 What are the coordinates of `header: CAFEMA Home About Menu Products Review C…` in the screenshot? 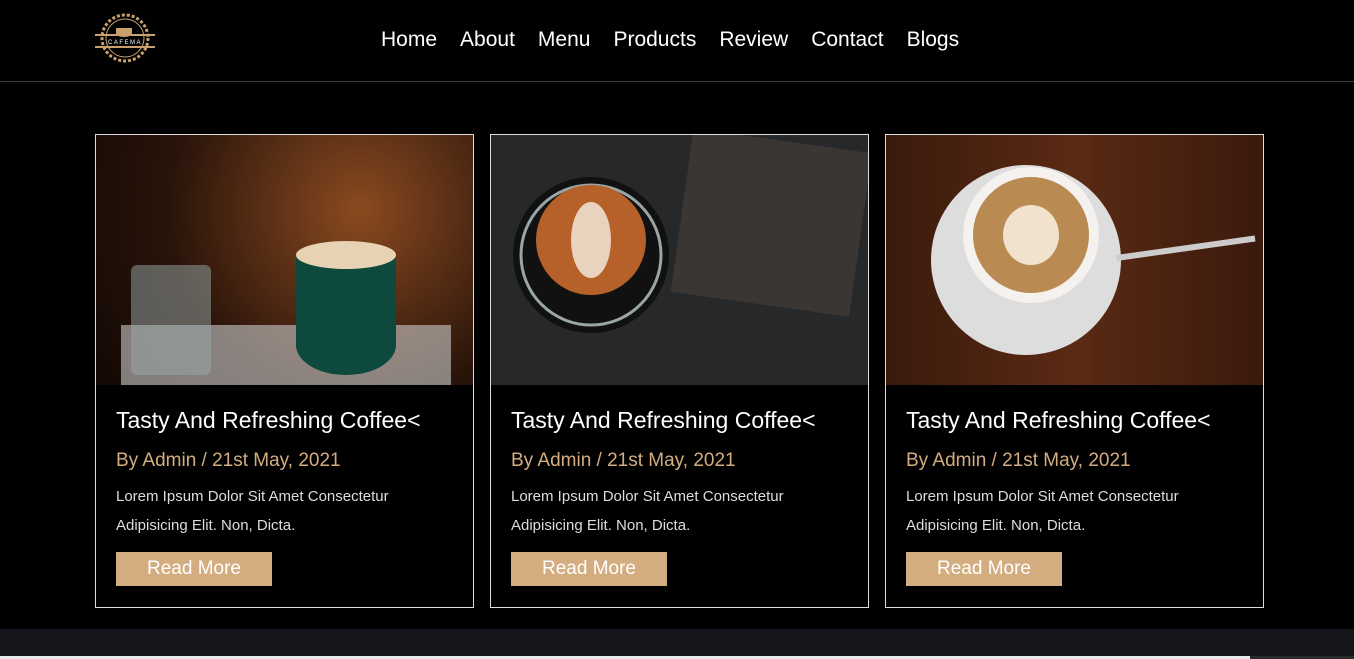 It's located at (677, 41).